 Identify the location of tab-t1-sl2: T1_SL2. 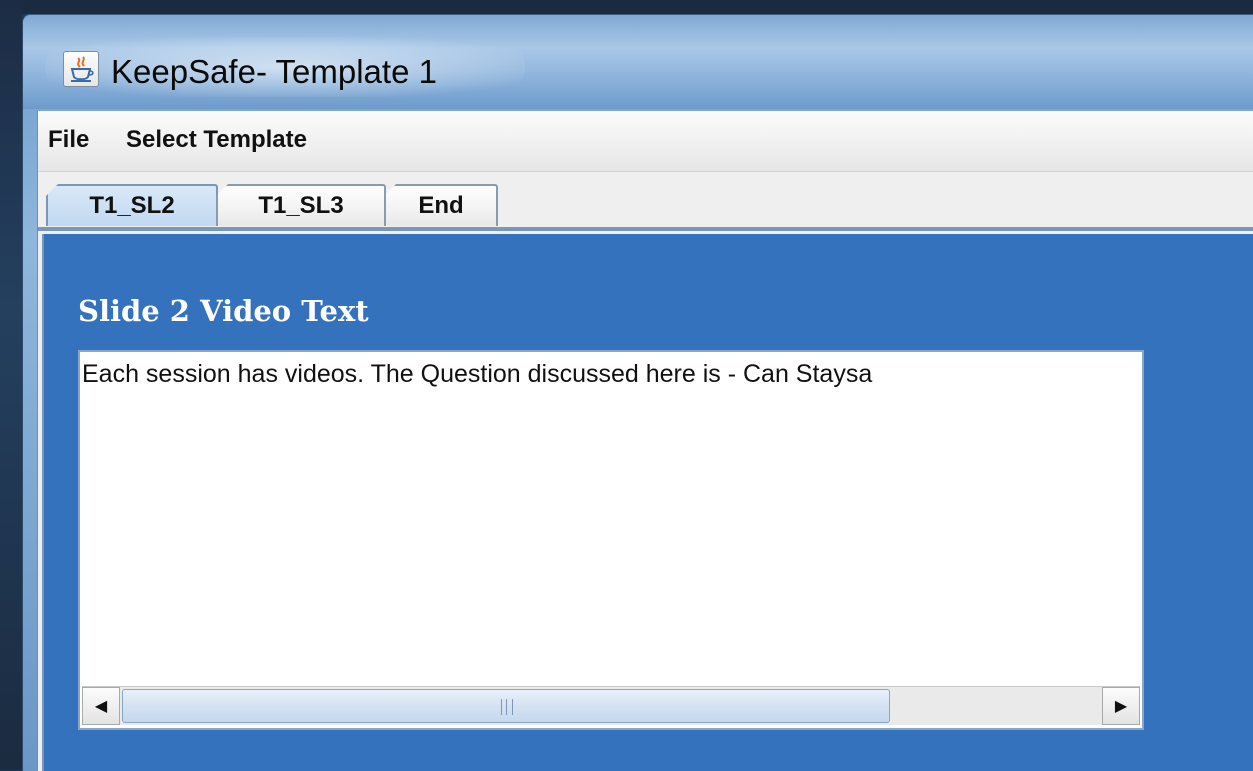
(132, 205).